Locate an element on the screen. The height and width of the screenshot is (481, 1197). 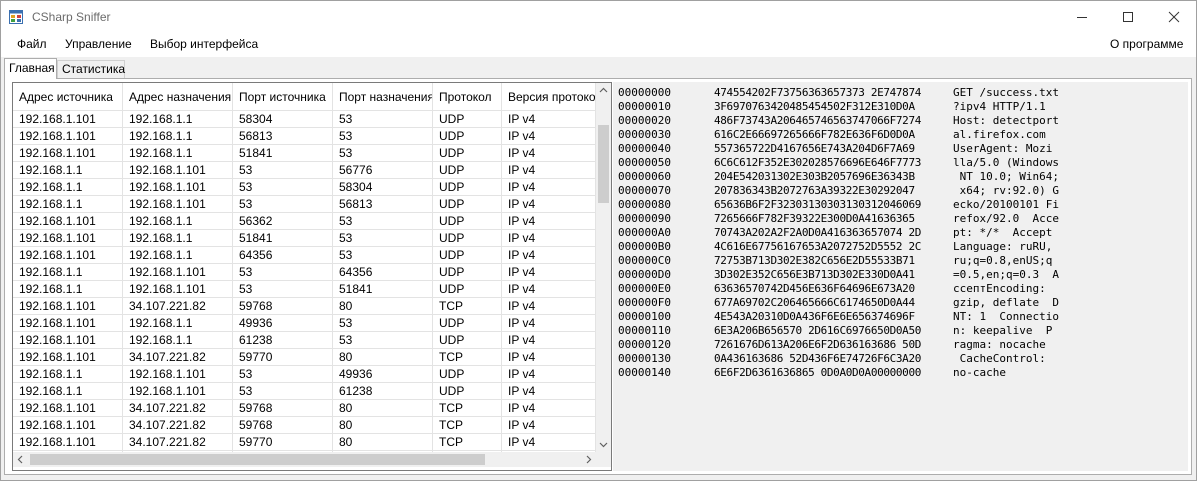
table-row: 192.168.1.101 192.168.1.1 49936 53 UDP IP v4 is located at coordinates (304, 323).